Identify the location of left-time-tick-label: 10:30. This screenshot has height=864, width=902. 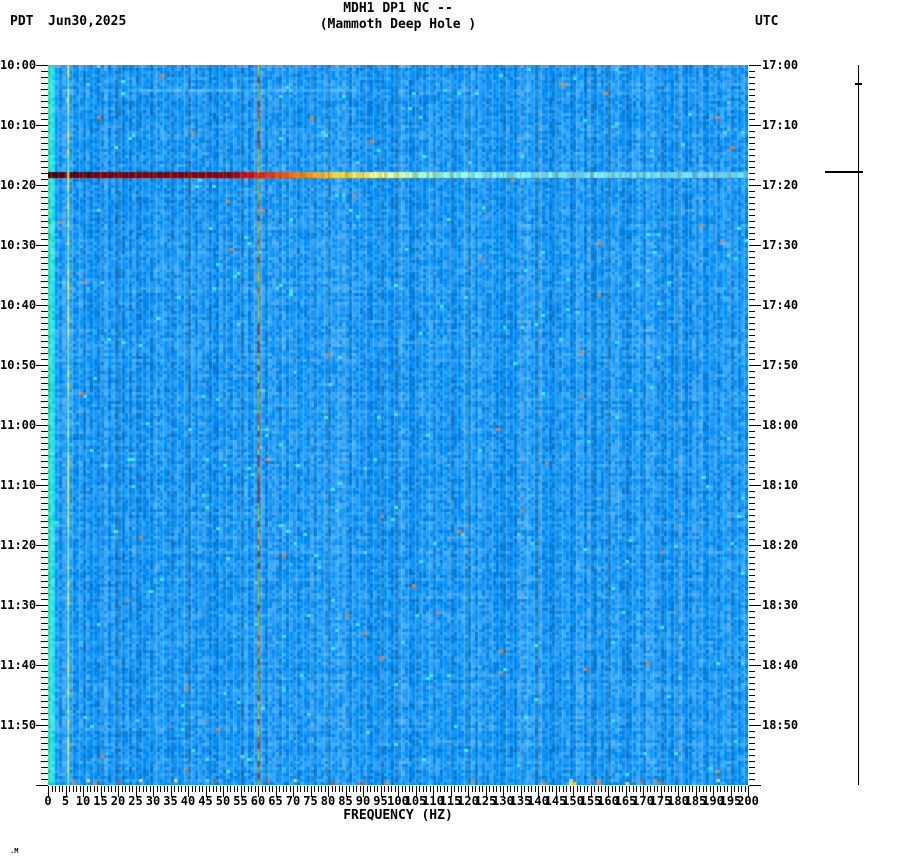
(18, 245).